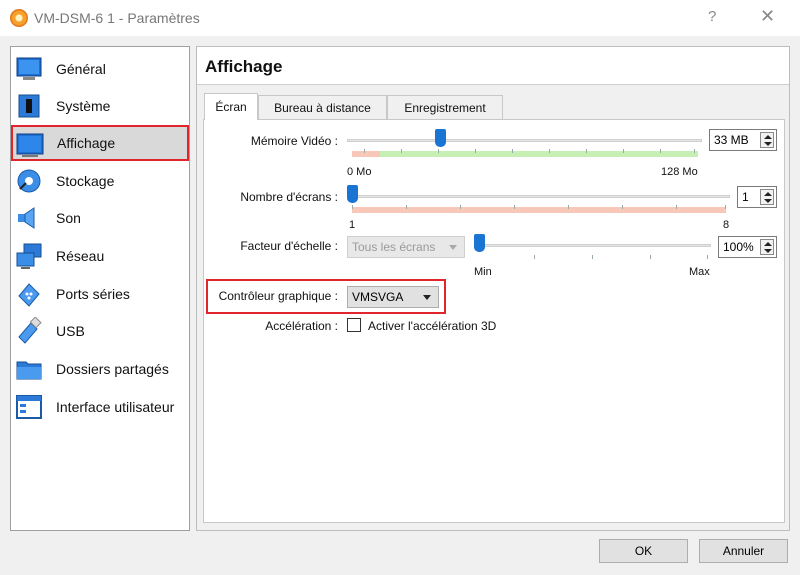  Describe the element at coordinates (70, 331) in the screenshot. I see `sidebar-item-label: USB` at that location.